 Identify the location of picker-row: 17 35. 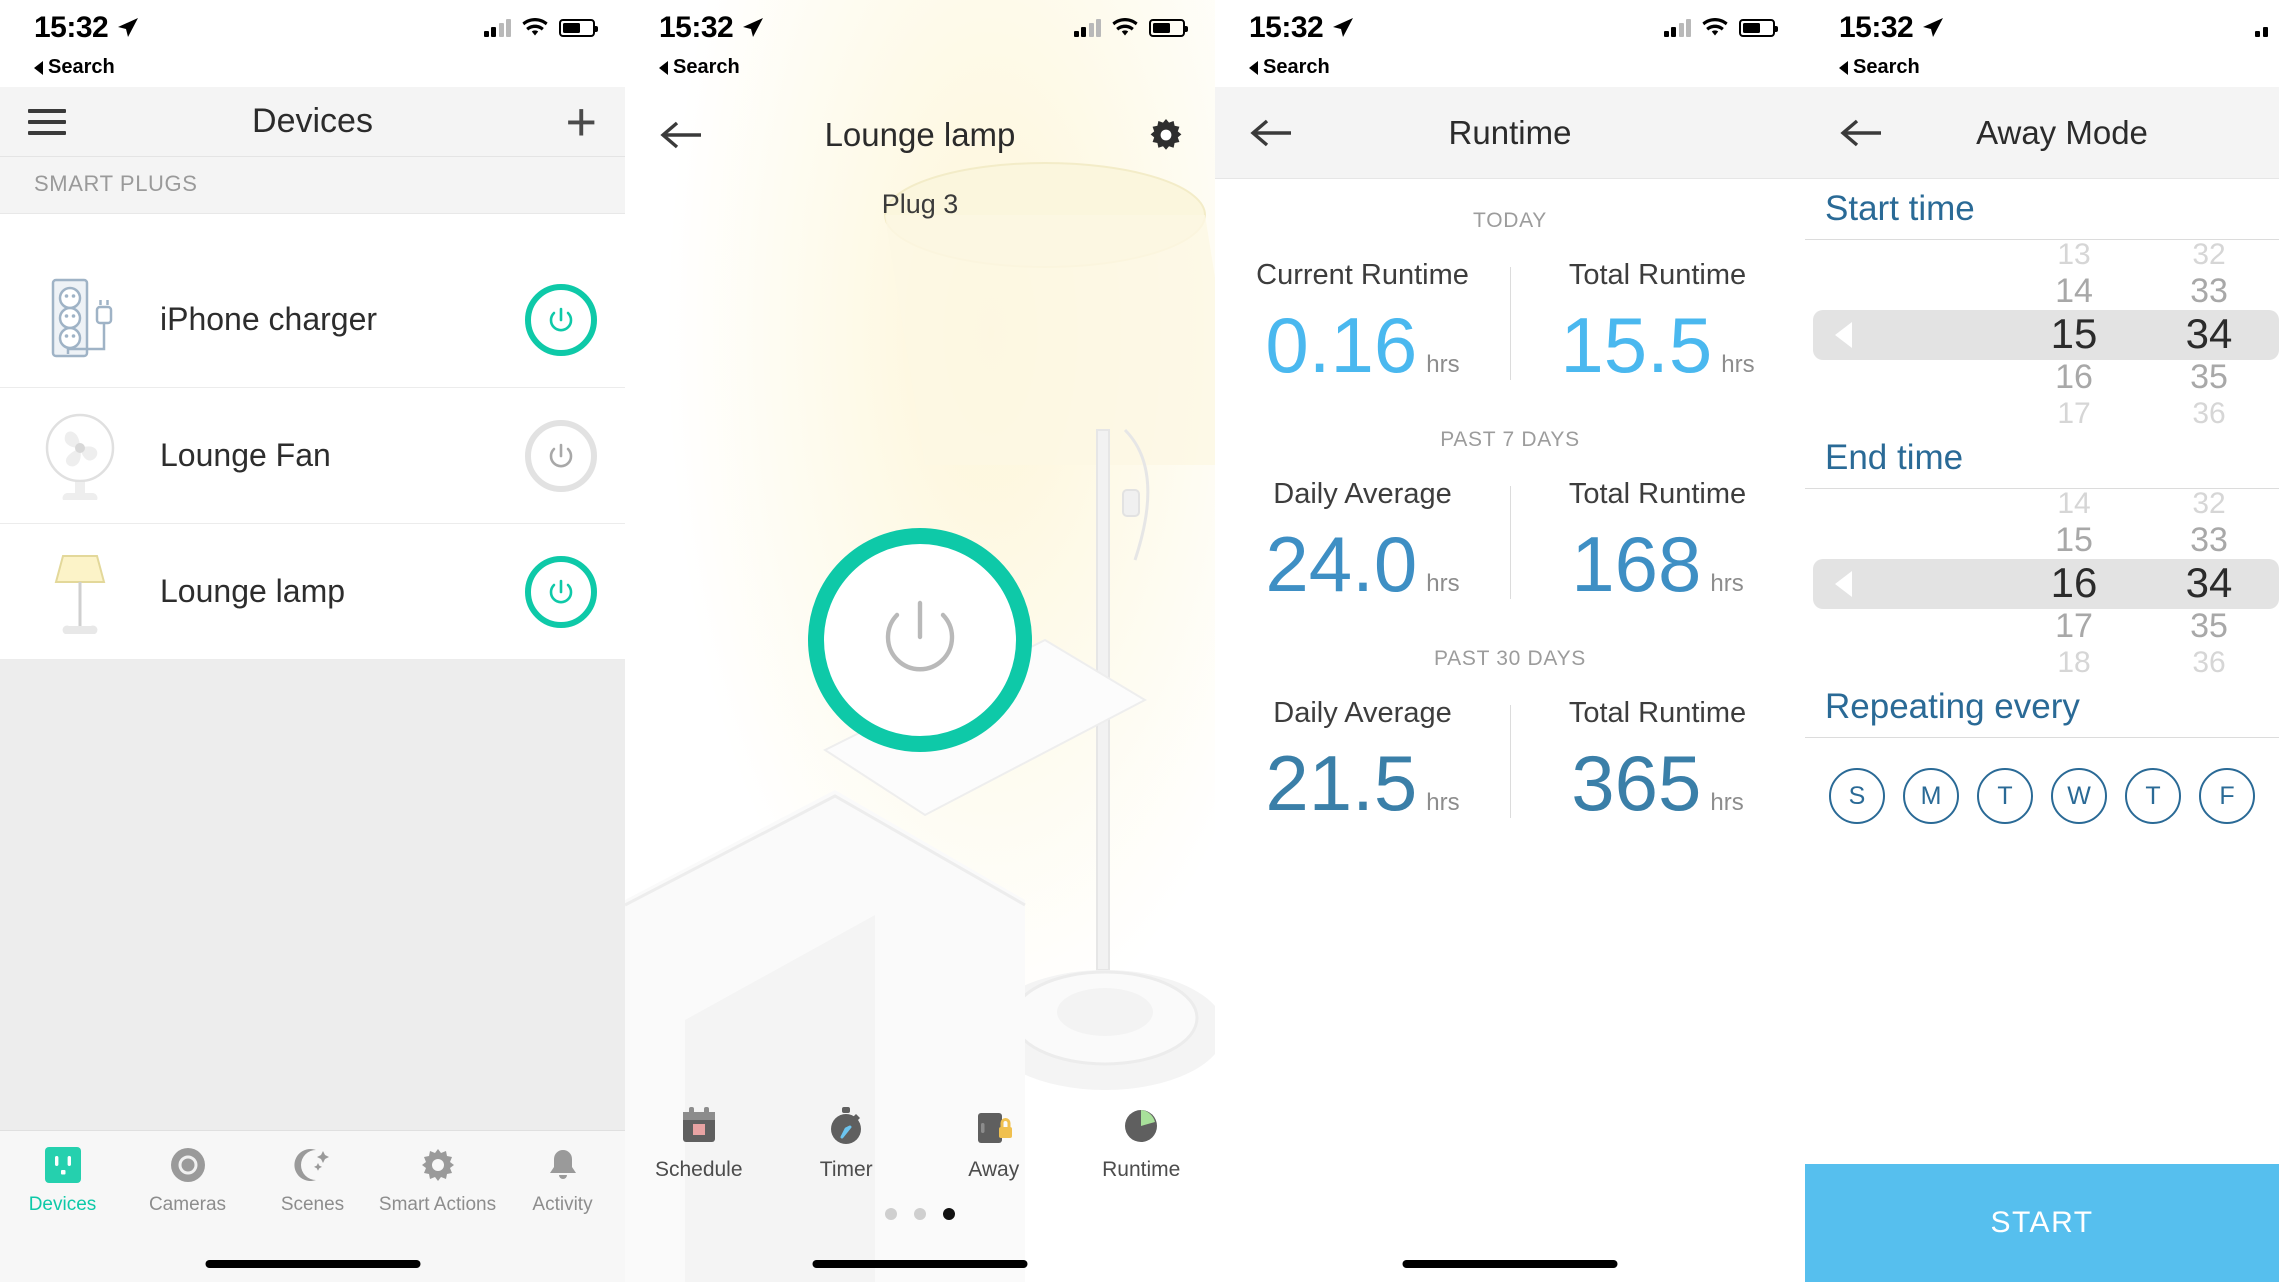
(2042, 626).